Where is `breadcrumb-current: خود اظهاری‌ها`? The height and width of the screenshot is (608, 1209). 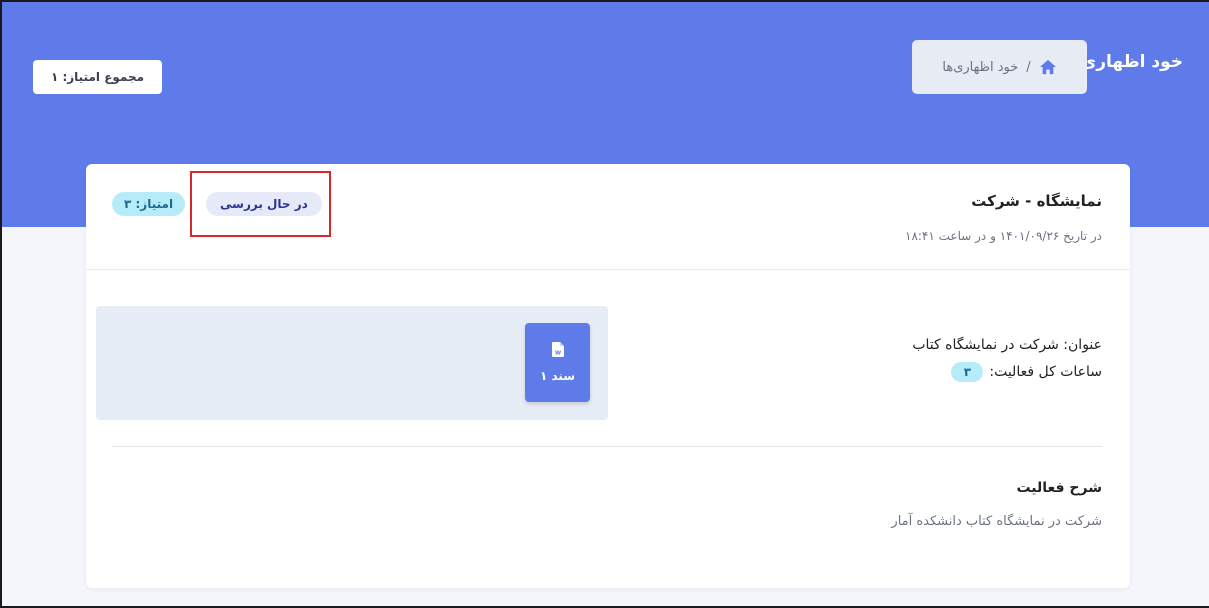
breadcrumb-current: خود اظهاری‌ها is located at coordinates (980, 67).